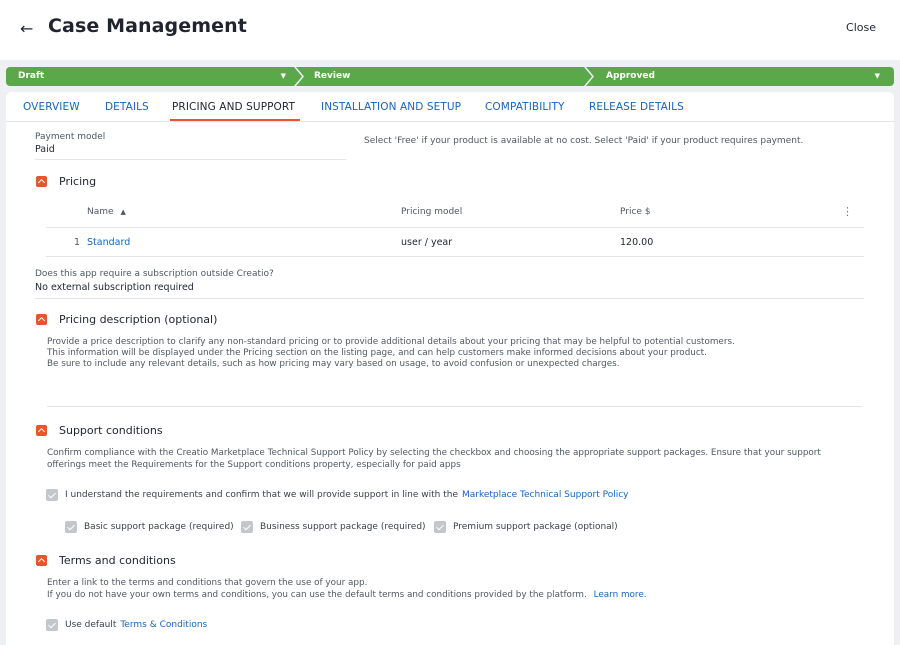  I want to click on close-button: Close, so click(861, 27).